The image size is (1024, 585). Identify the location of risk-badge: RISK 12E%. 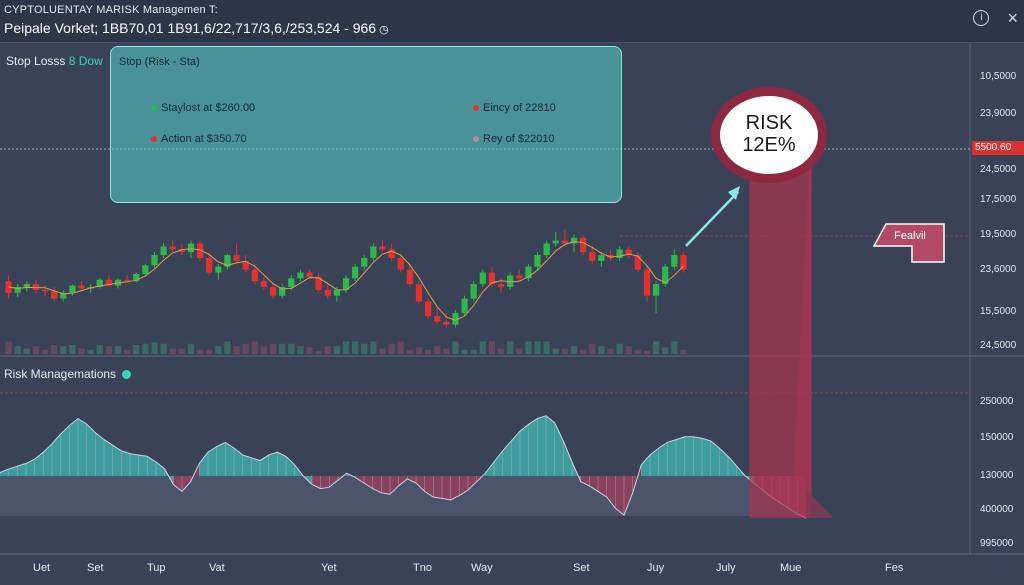
(769, 135).